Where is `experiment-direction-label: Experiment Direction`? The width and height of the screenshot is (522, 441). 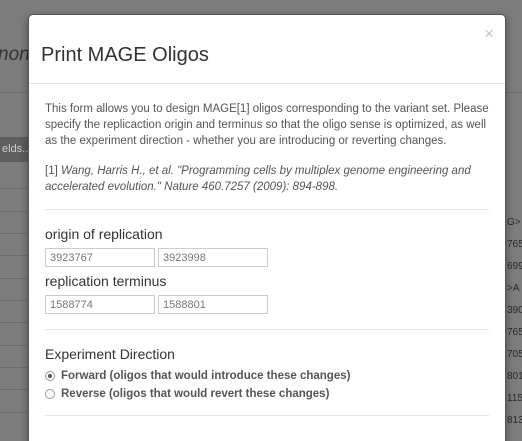 experiment-direction-label: Experiment Direction is located at coordinates (110, 354).